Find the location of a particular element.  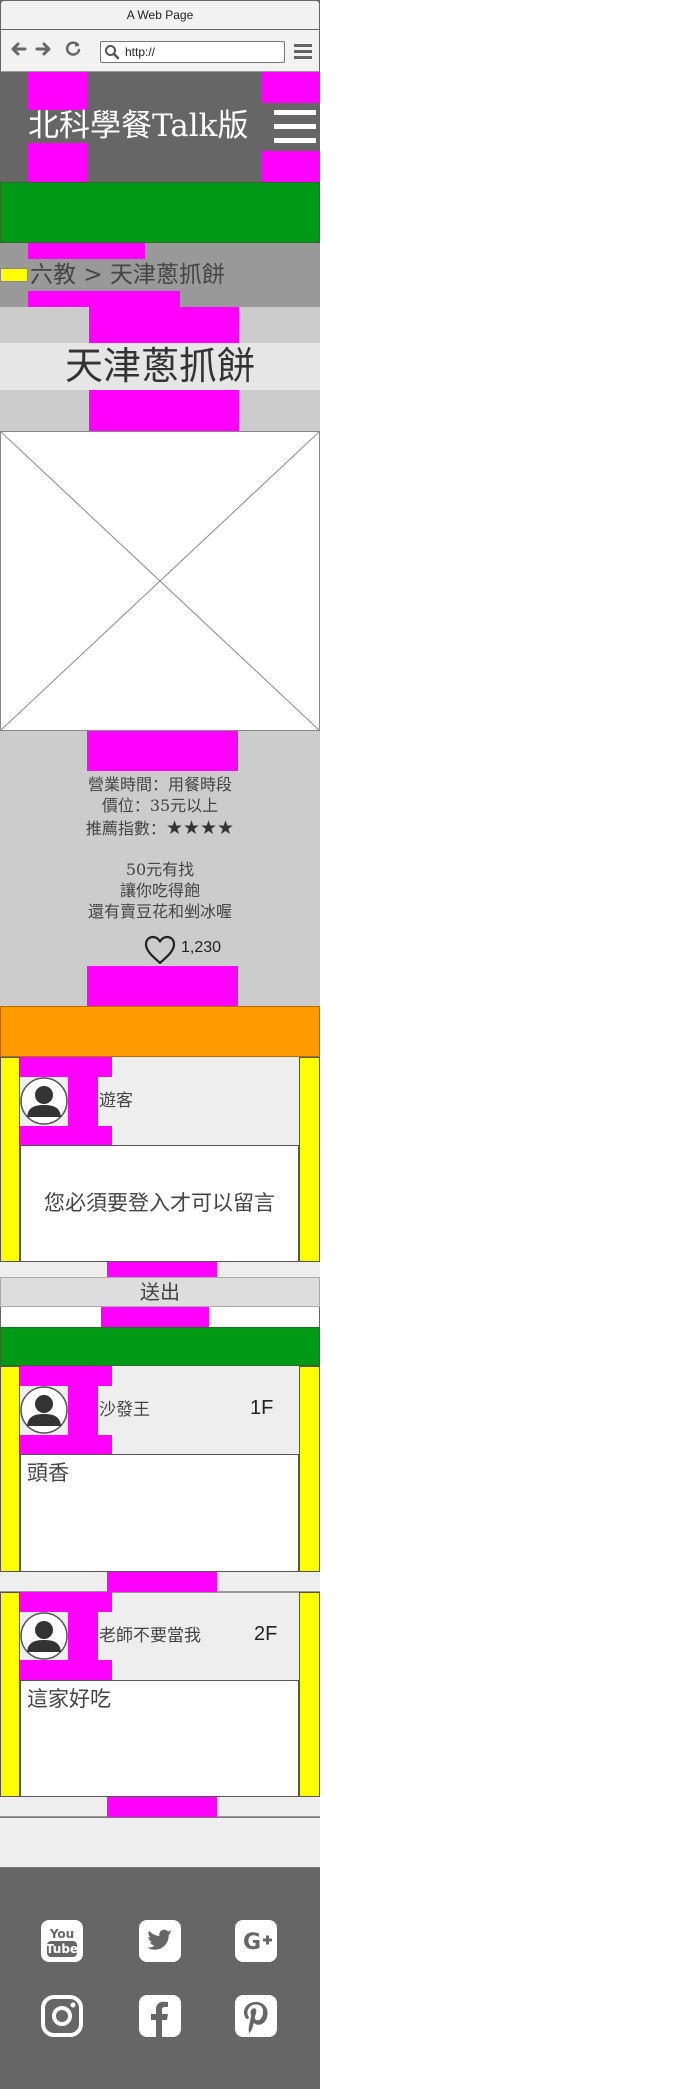

comment-textarea: 您必須要登入才可以留言 is located at coordinates (159, 1203).